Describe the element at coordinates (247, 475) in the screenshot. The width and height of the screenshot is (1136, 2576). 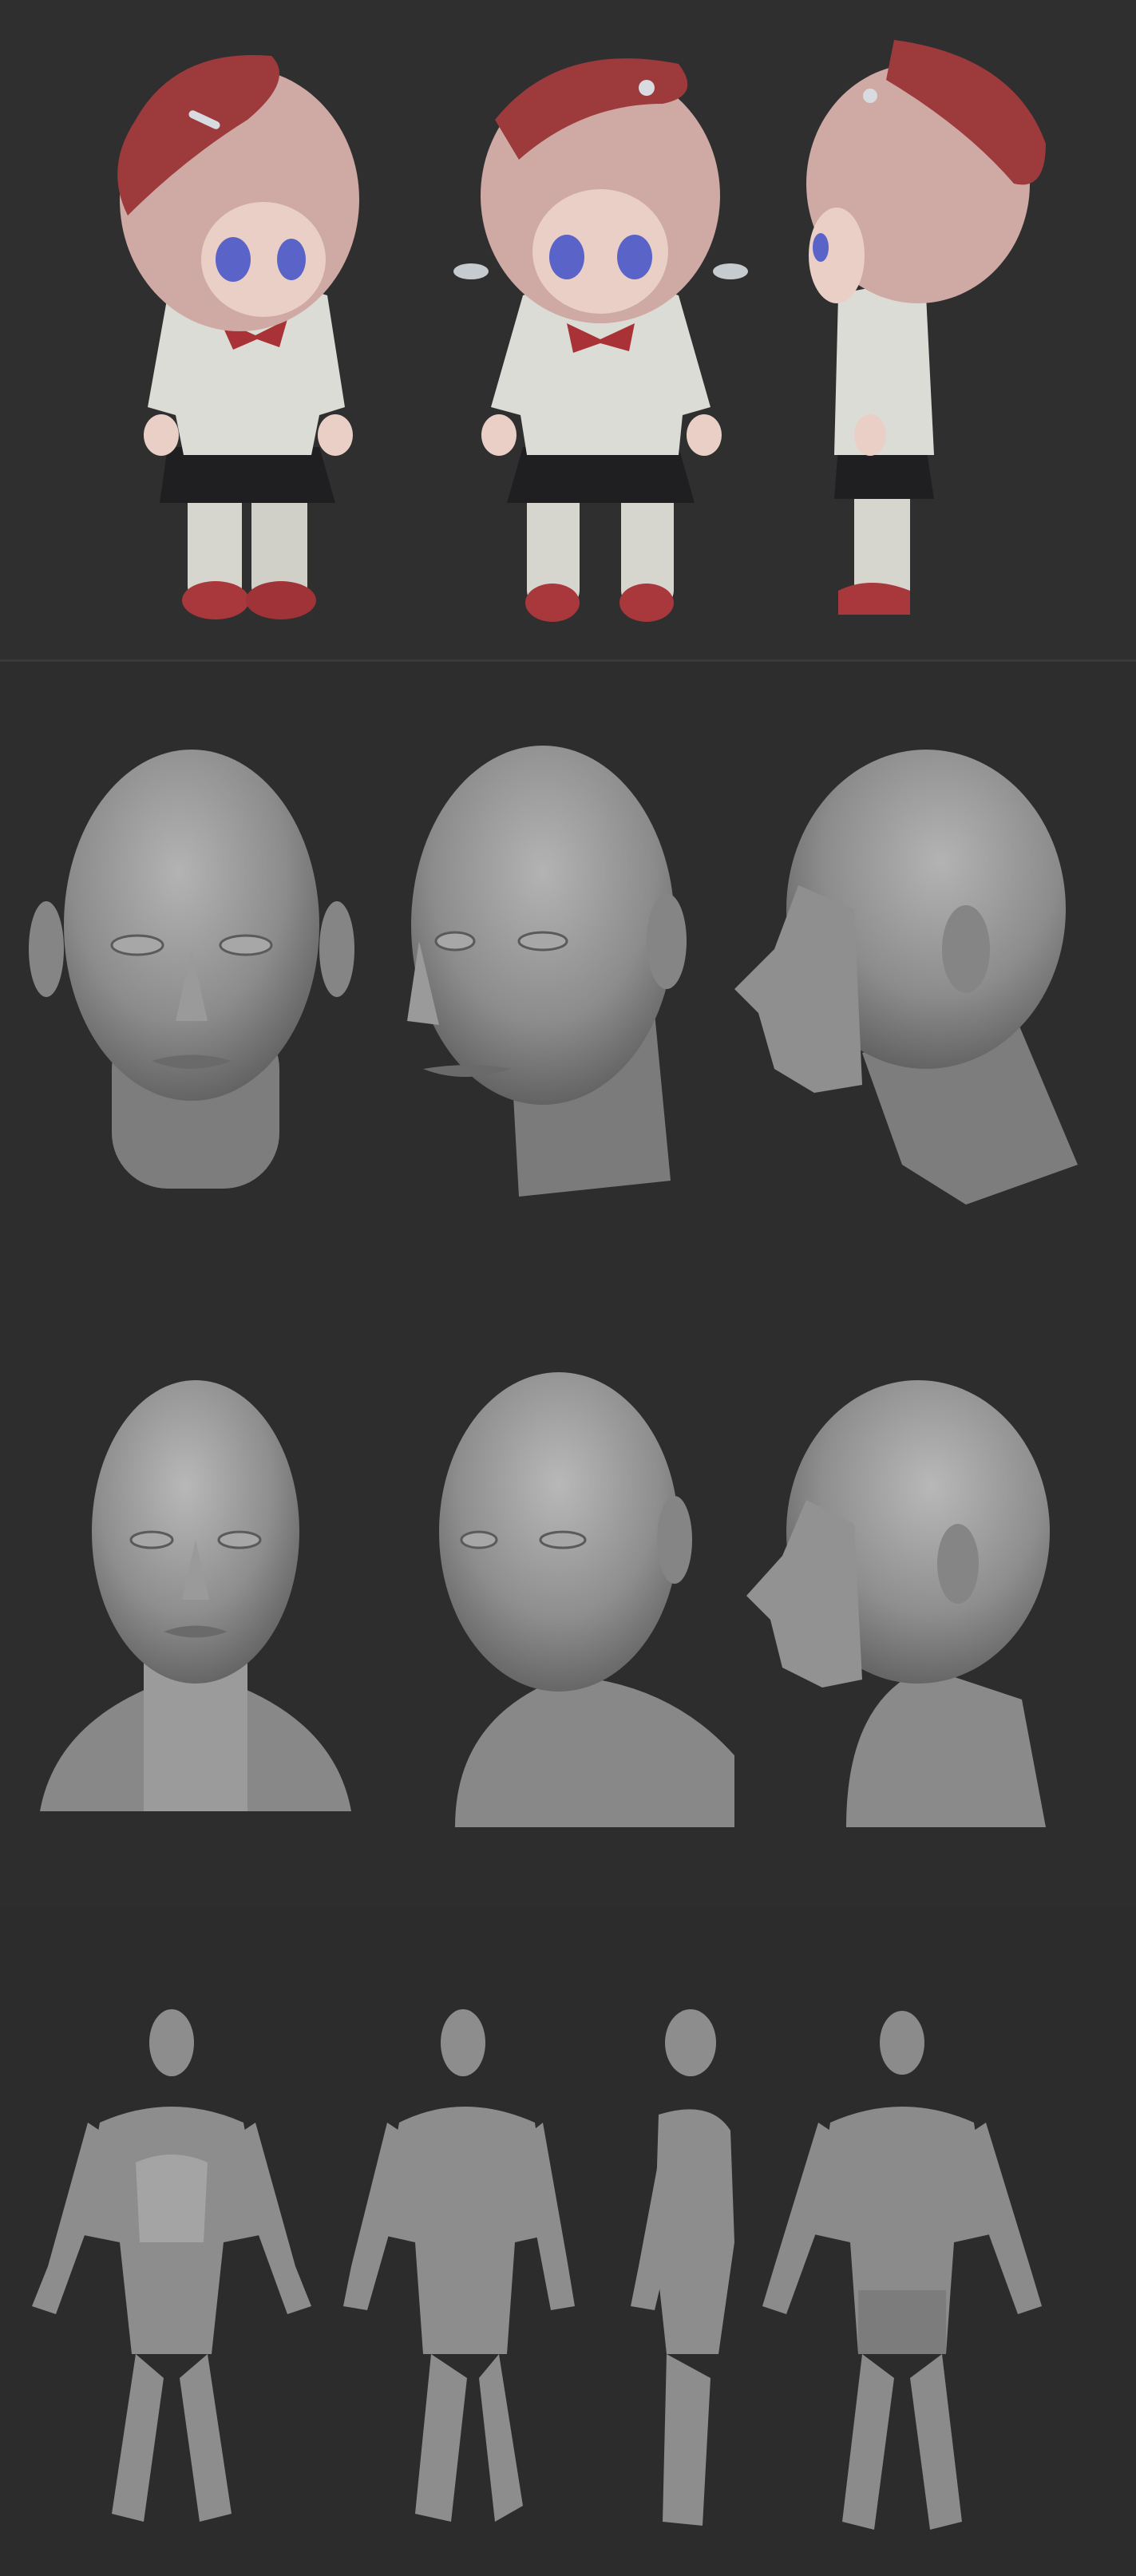
I see `chibi-skirt` at that location.